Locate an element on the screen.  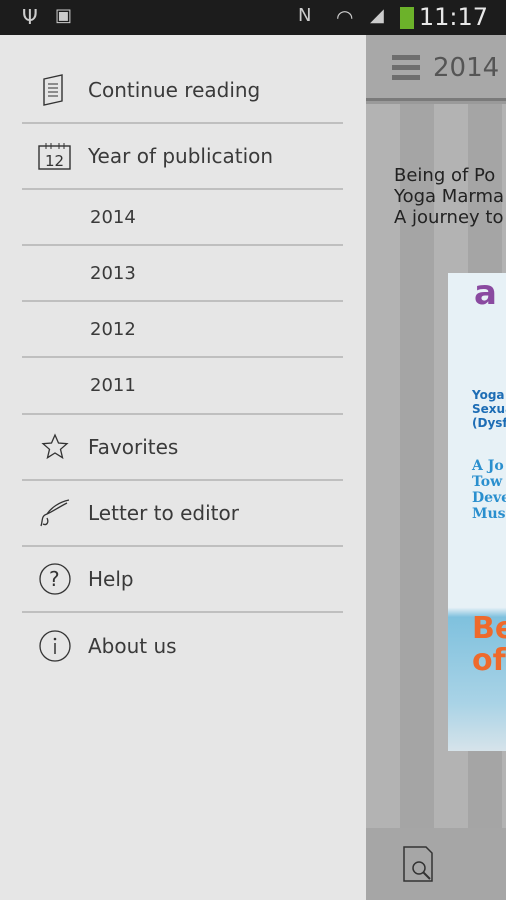
magazine-cover: a YogaSexua(Dysf A JoTowDeveMus Beof is located at coordinates (477, 512).